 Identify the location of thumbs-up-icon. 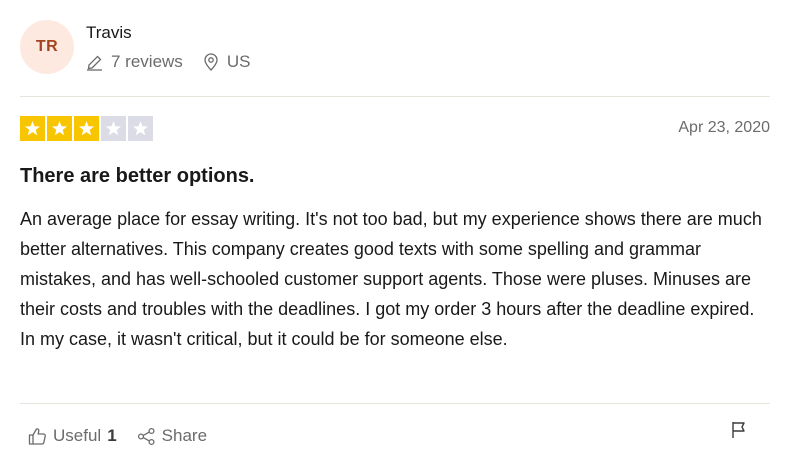
(40, 436).